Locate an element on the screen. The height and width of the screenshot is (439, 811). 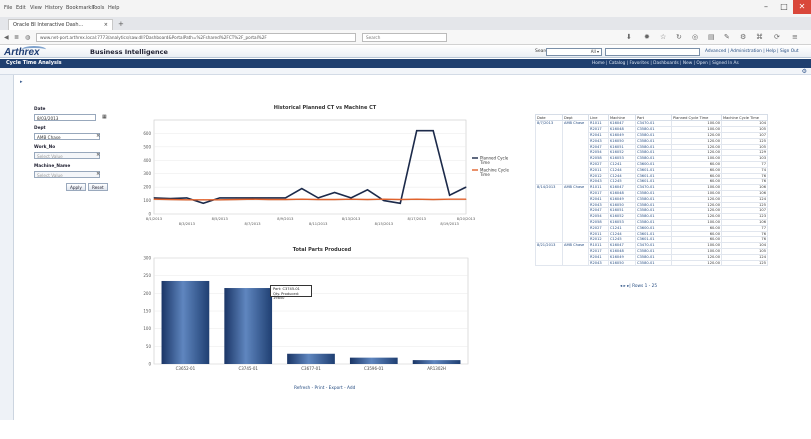
minimize-icon: – is located at coordinates (766, 7).